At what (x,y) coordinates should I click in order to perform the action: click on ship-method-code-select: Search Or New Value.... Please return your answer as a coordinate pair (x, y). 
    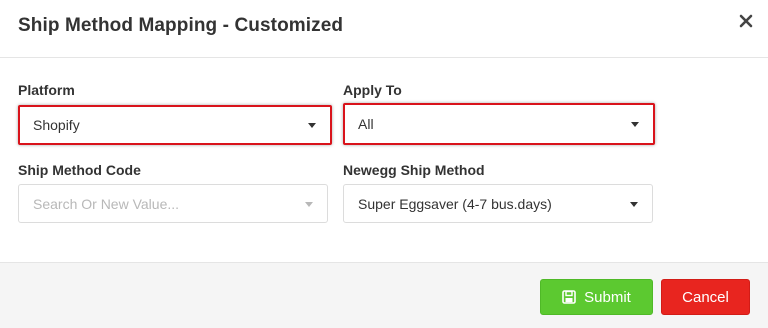
    Looking at the image, I should click on (173, 203).